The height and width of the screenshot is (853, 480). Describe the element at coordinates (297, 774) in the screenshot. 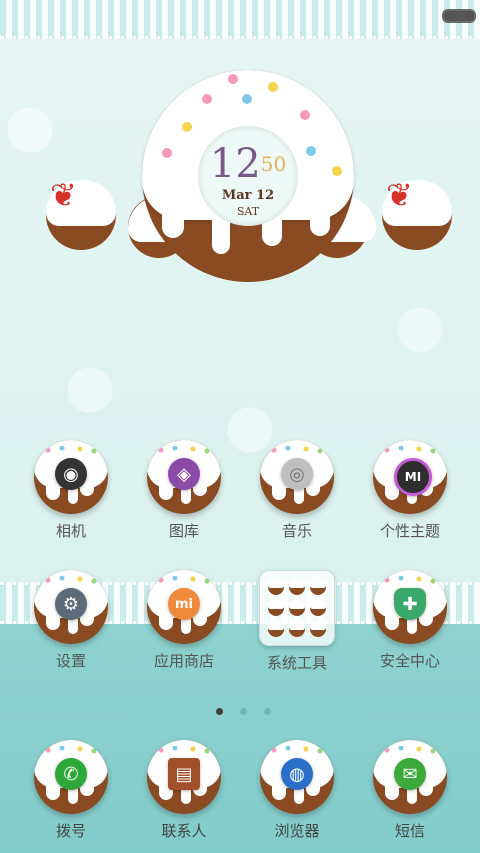

I see `globe-icon: ◍` at that location.